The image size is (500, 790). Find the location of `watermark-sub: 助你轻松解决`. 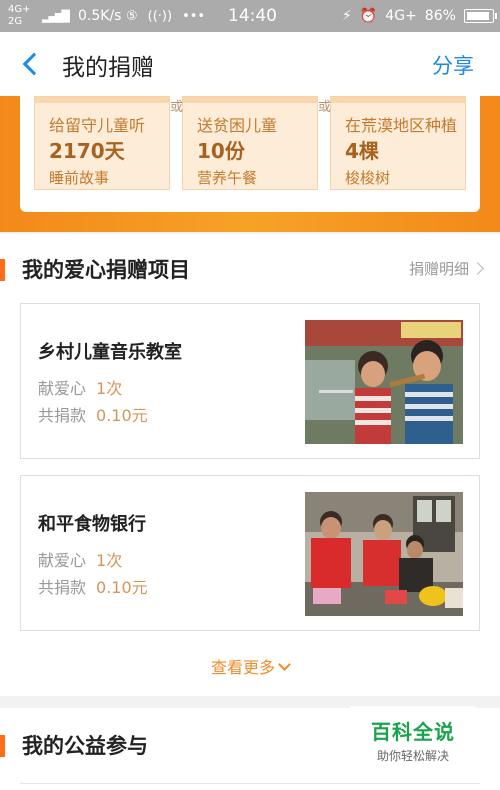

watermark-sub: 助你轻松解决 is located at coordinates (412, 756).